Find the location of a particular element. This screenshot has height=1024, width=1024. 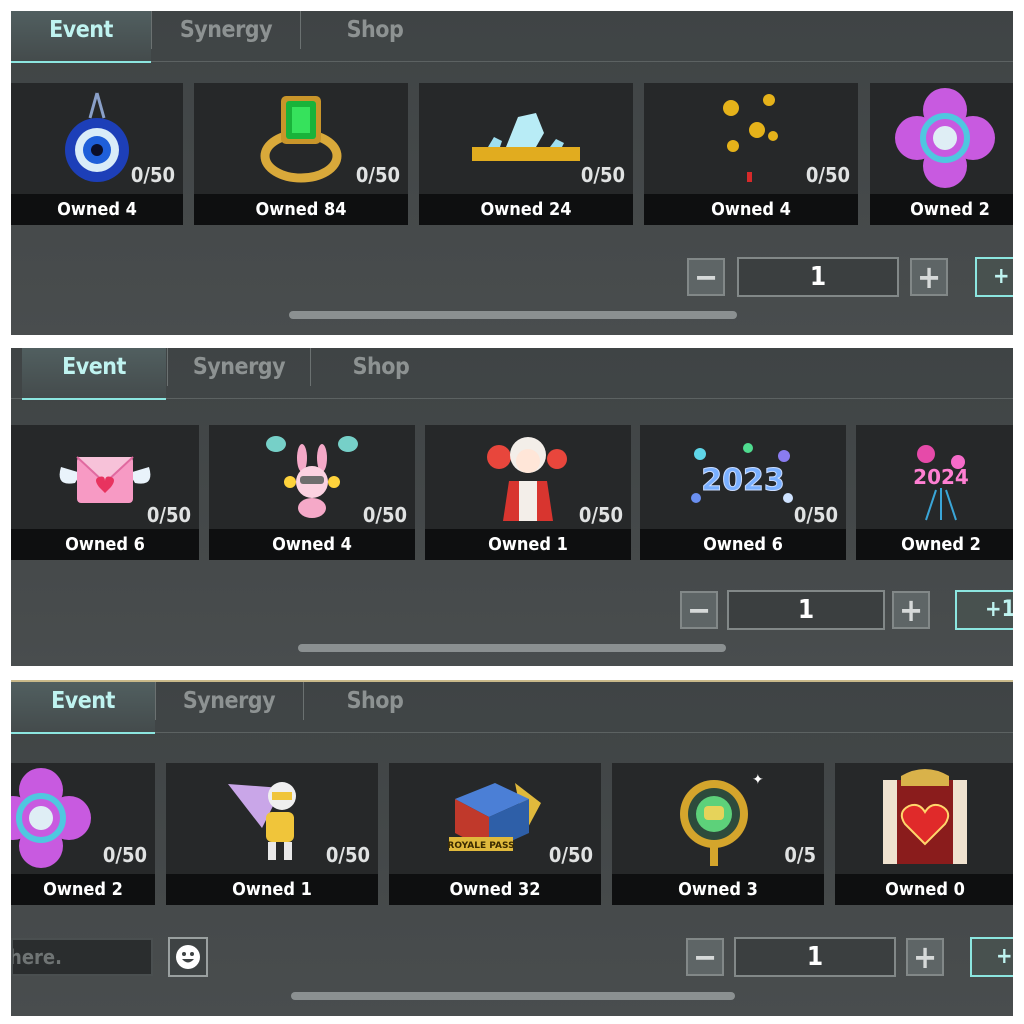

item-card-royale-pass-cube: ROYALE PASS 0/50 Owned 32 is located at coordinates (495, 834).